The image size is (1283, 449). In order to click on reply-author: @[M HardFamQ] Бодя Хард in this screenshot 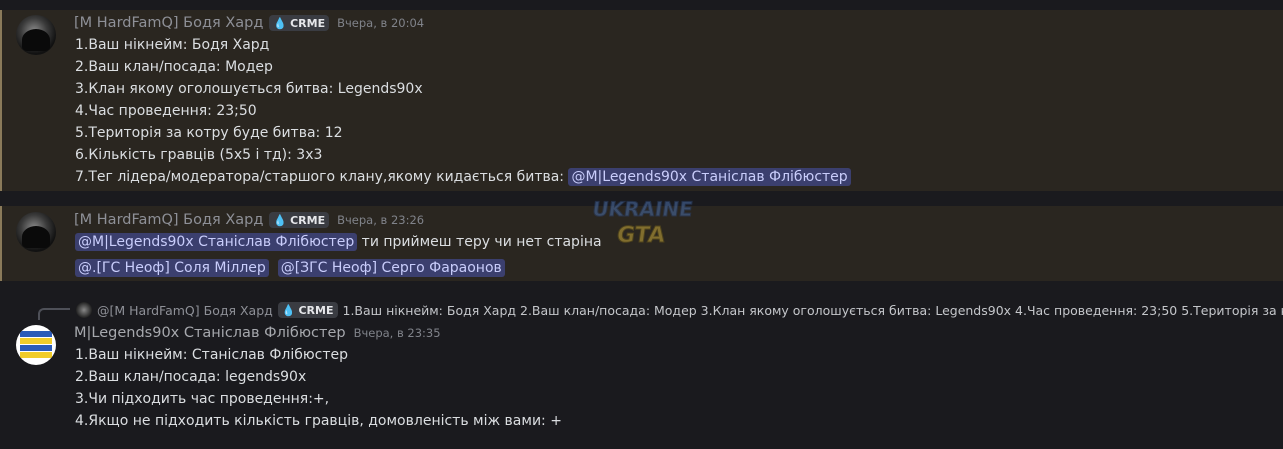, I will do `click(185, 310)`.